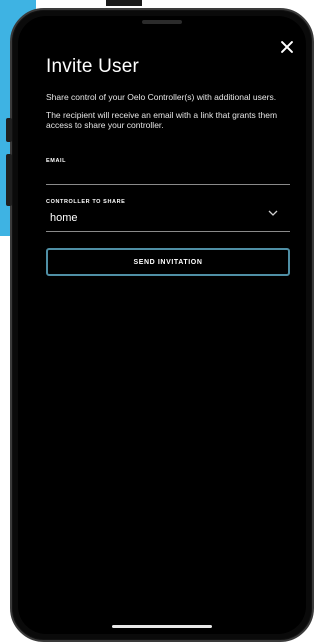 The height and width of the screenshot is (644, 320). I want to click on home-indicator, so click(162, 626).